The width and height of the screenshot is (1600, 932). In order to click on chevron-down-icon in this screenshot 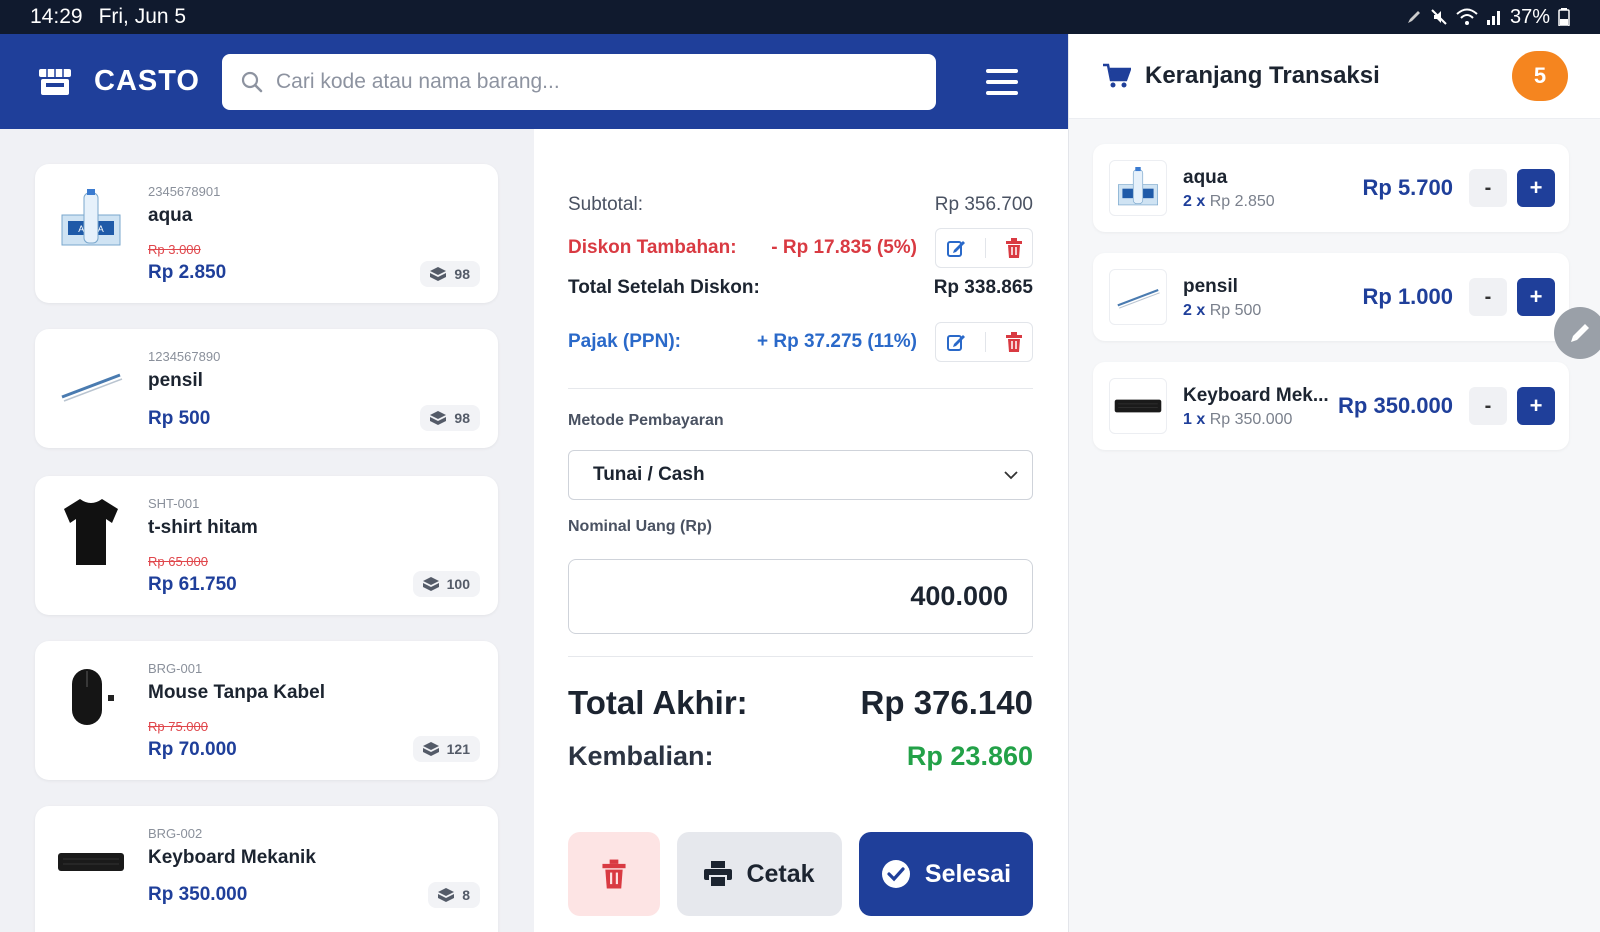, I will do `click(1011, 475)`.